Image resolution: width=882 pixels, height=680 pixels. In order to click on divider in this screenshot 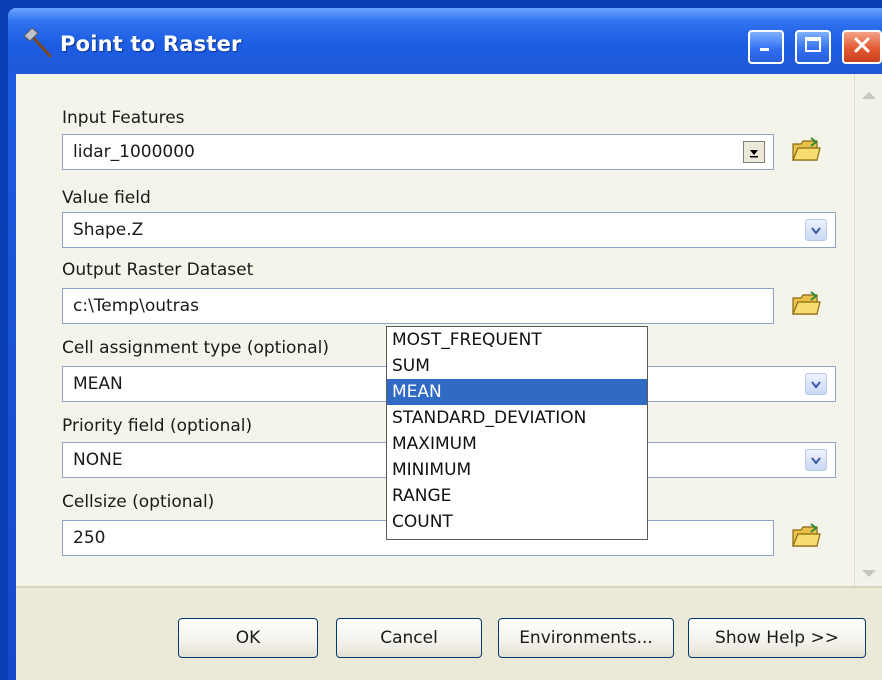, I will do `click(449, 587)`.